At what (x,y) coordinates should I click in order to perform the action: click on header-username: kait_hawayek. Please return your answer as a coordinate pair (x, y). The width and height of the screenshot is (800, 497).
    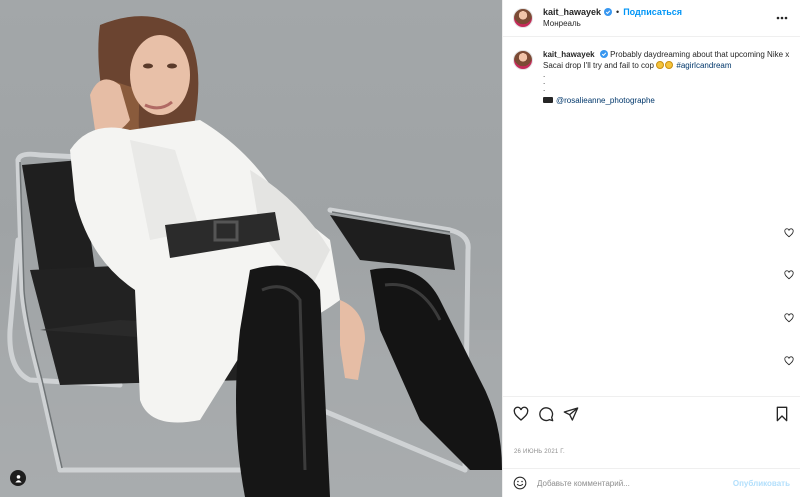
    Looking at the image, I should click on (572, 12).